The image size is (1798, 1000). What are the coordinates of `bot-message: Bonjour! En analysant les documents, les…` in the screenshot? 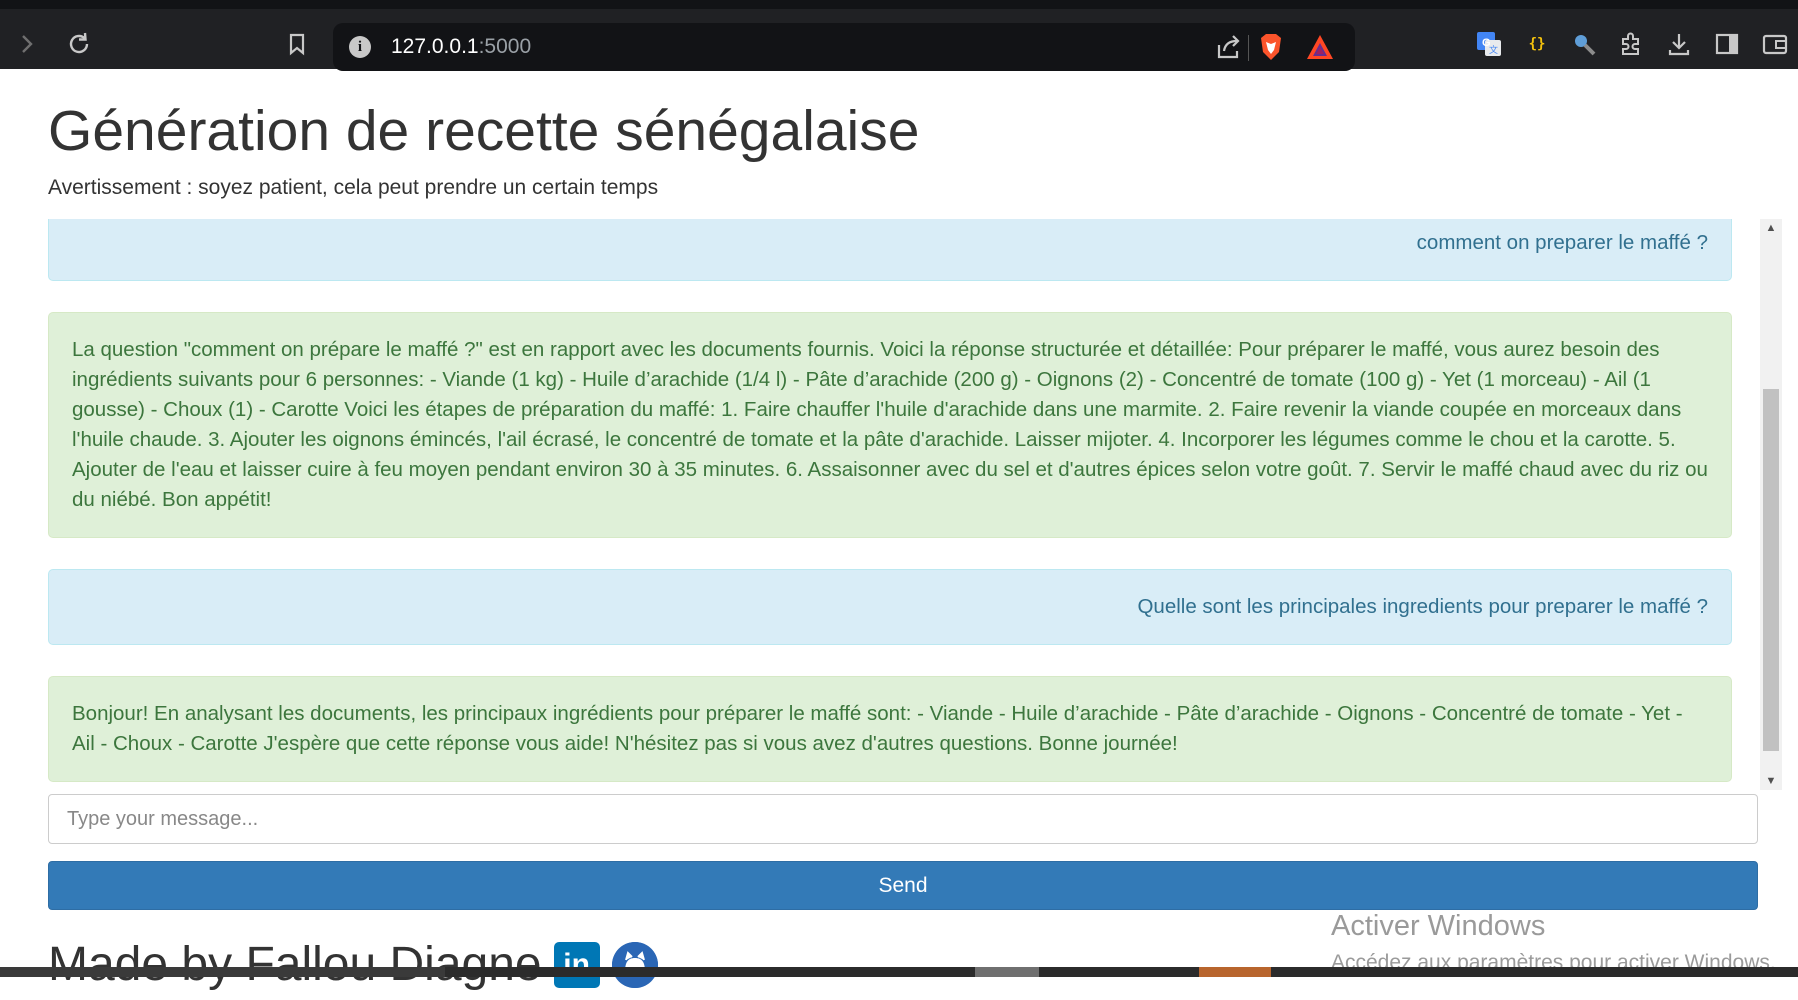 It's located at (890, 729).